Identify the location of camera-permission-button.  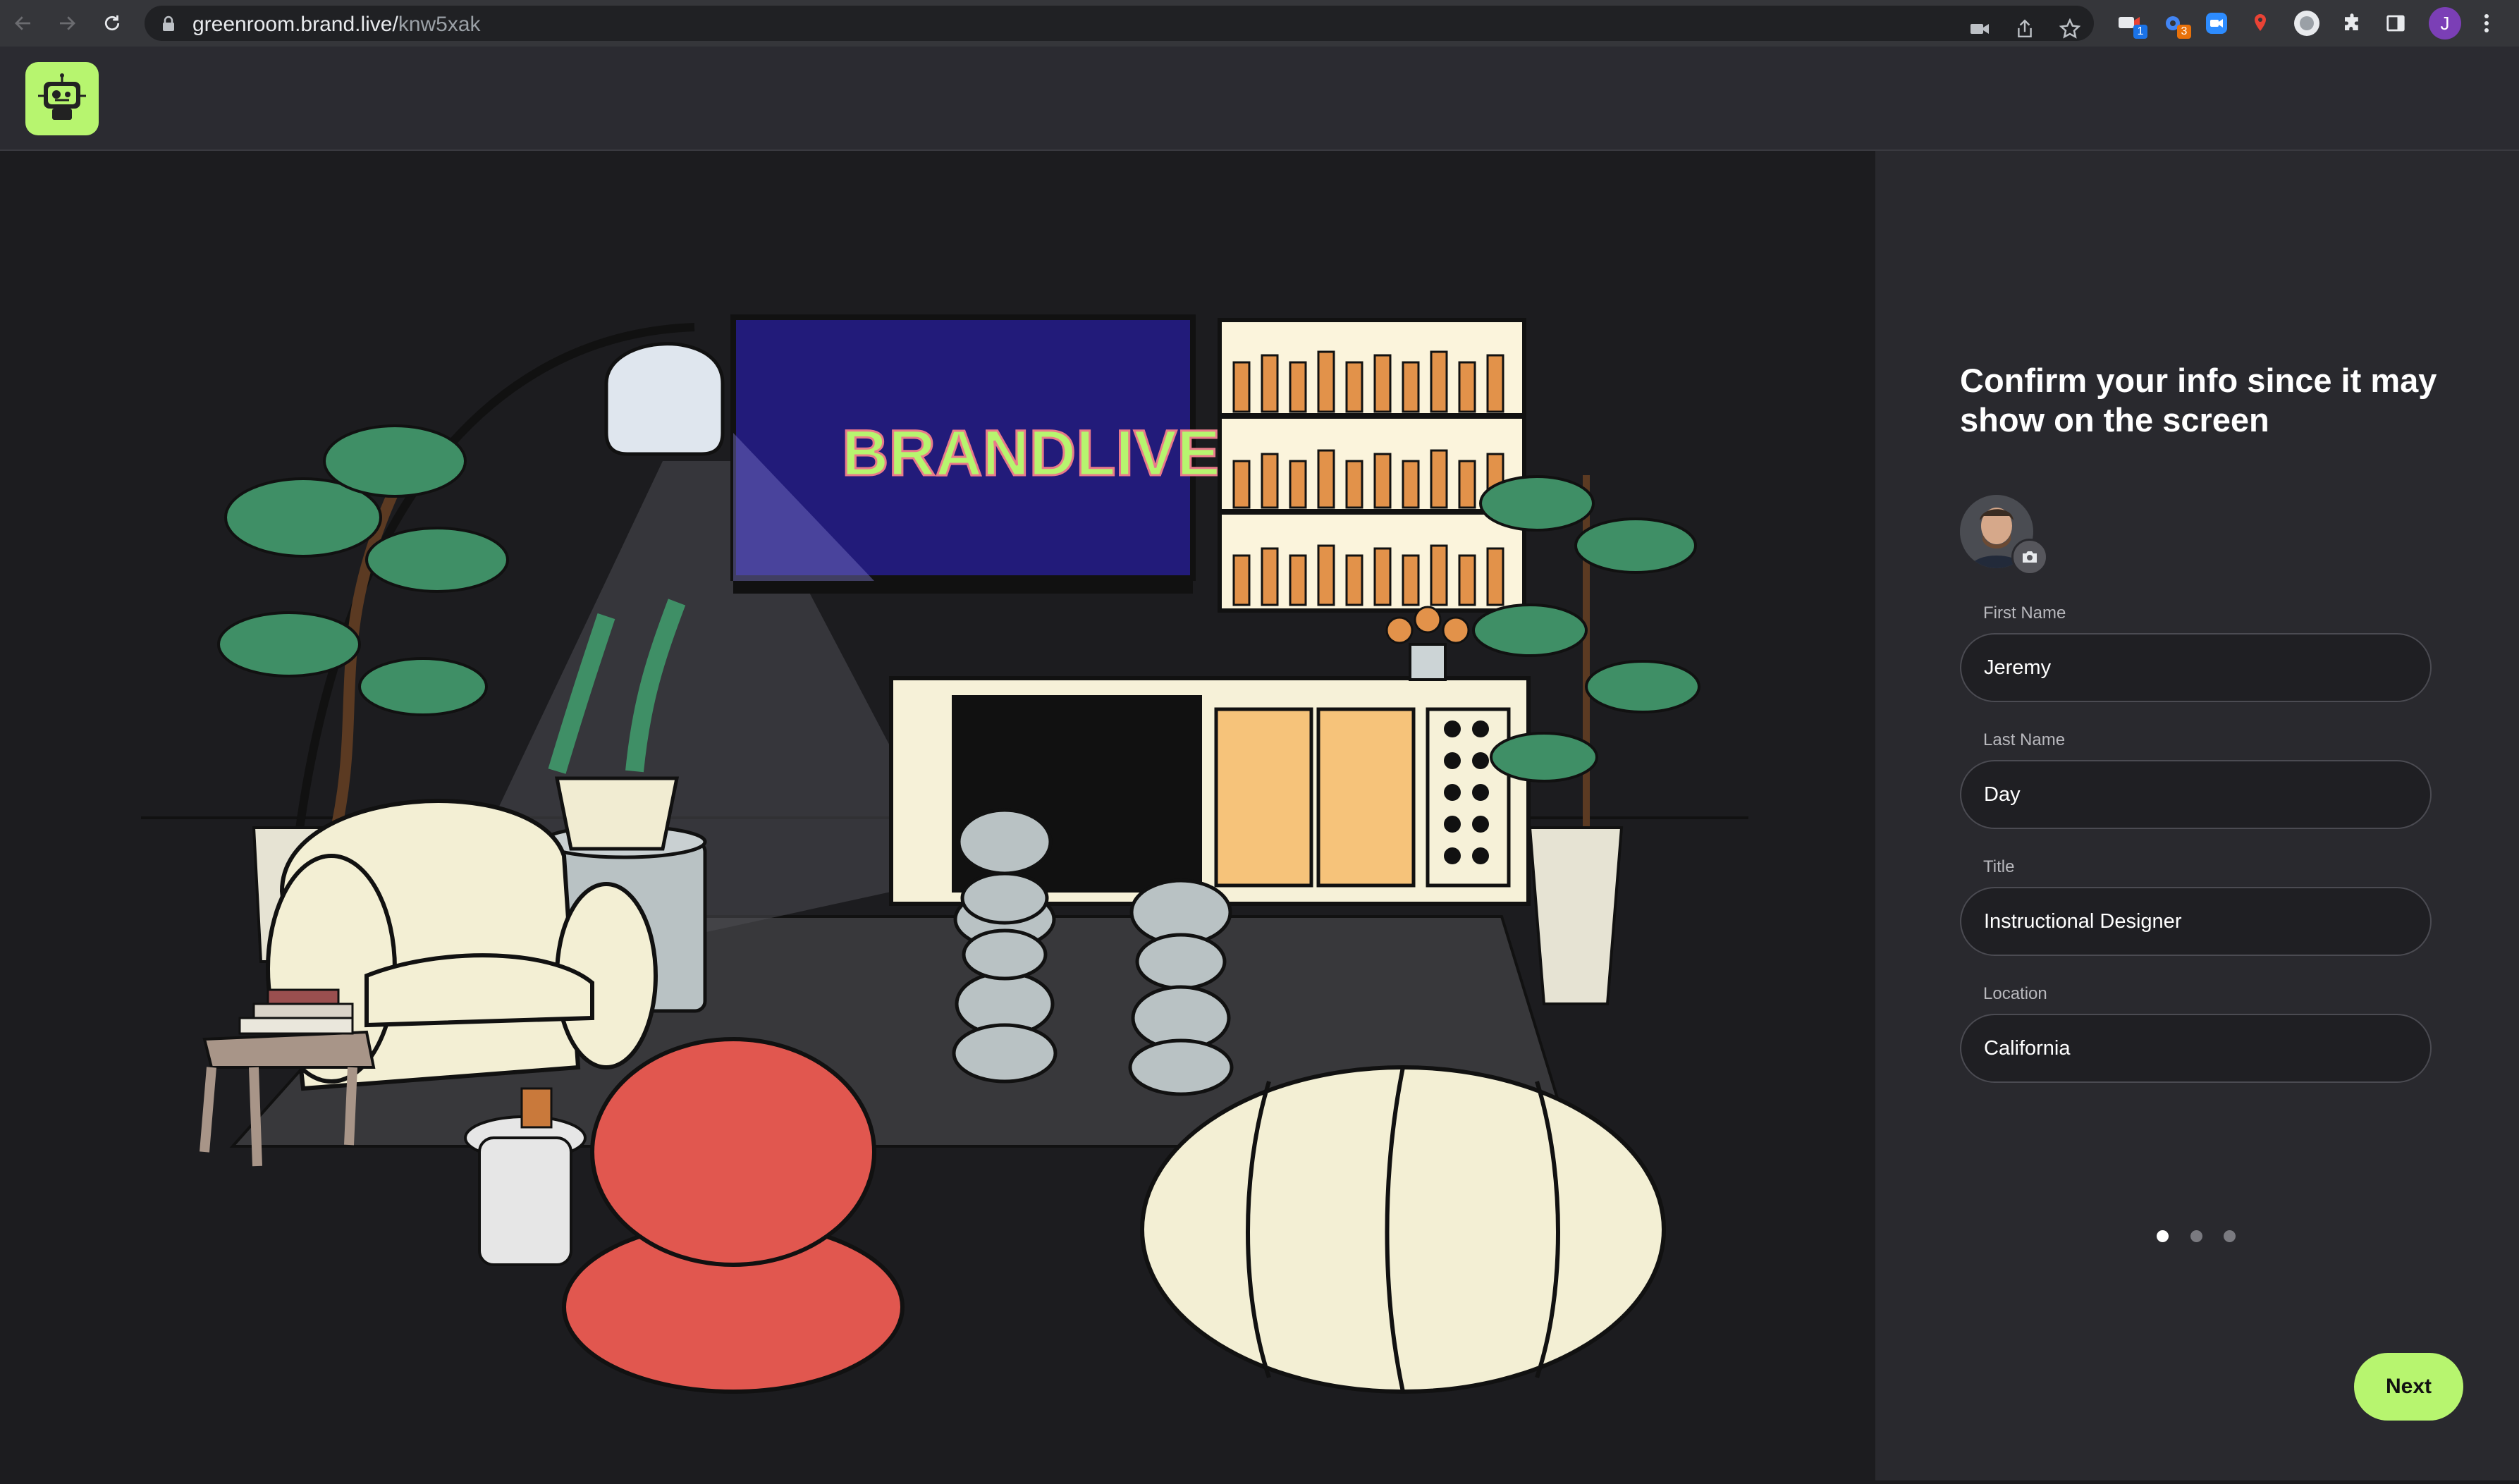
(1979, 29).